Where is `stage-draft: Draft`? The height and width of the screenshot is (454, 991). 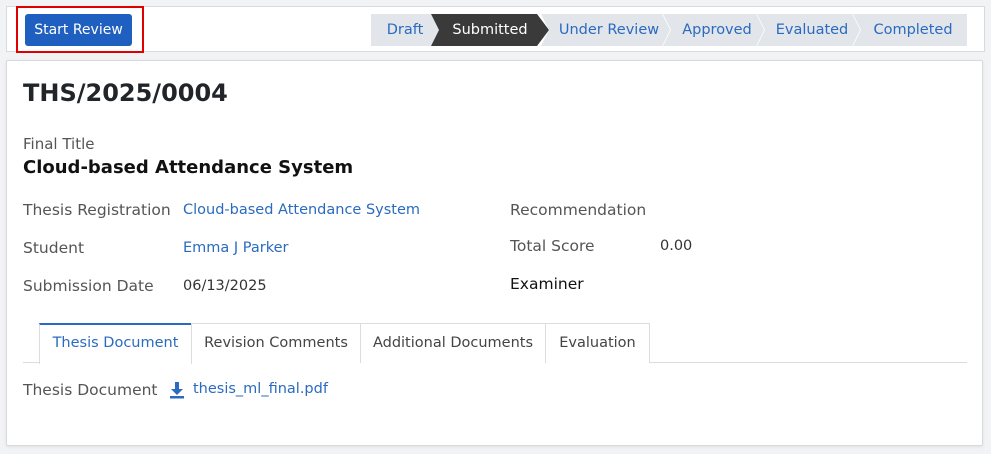 stage-draft: Draft is located at coordinates (405, 30).